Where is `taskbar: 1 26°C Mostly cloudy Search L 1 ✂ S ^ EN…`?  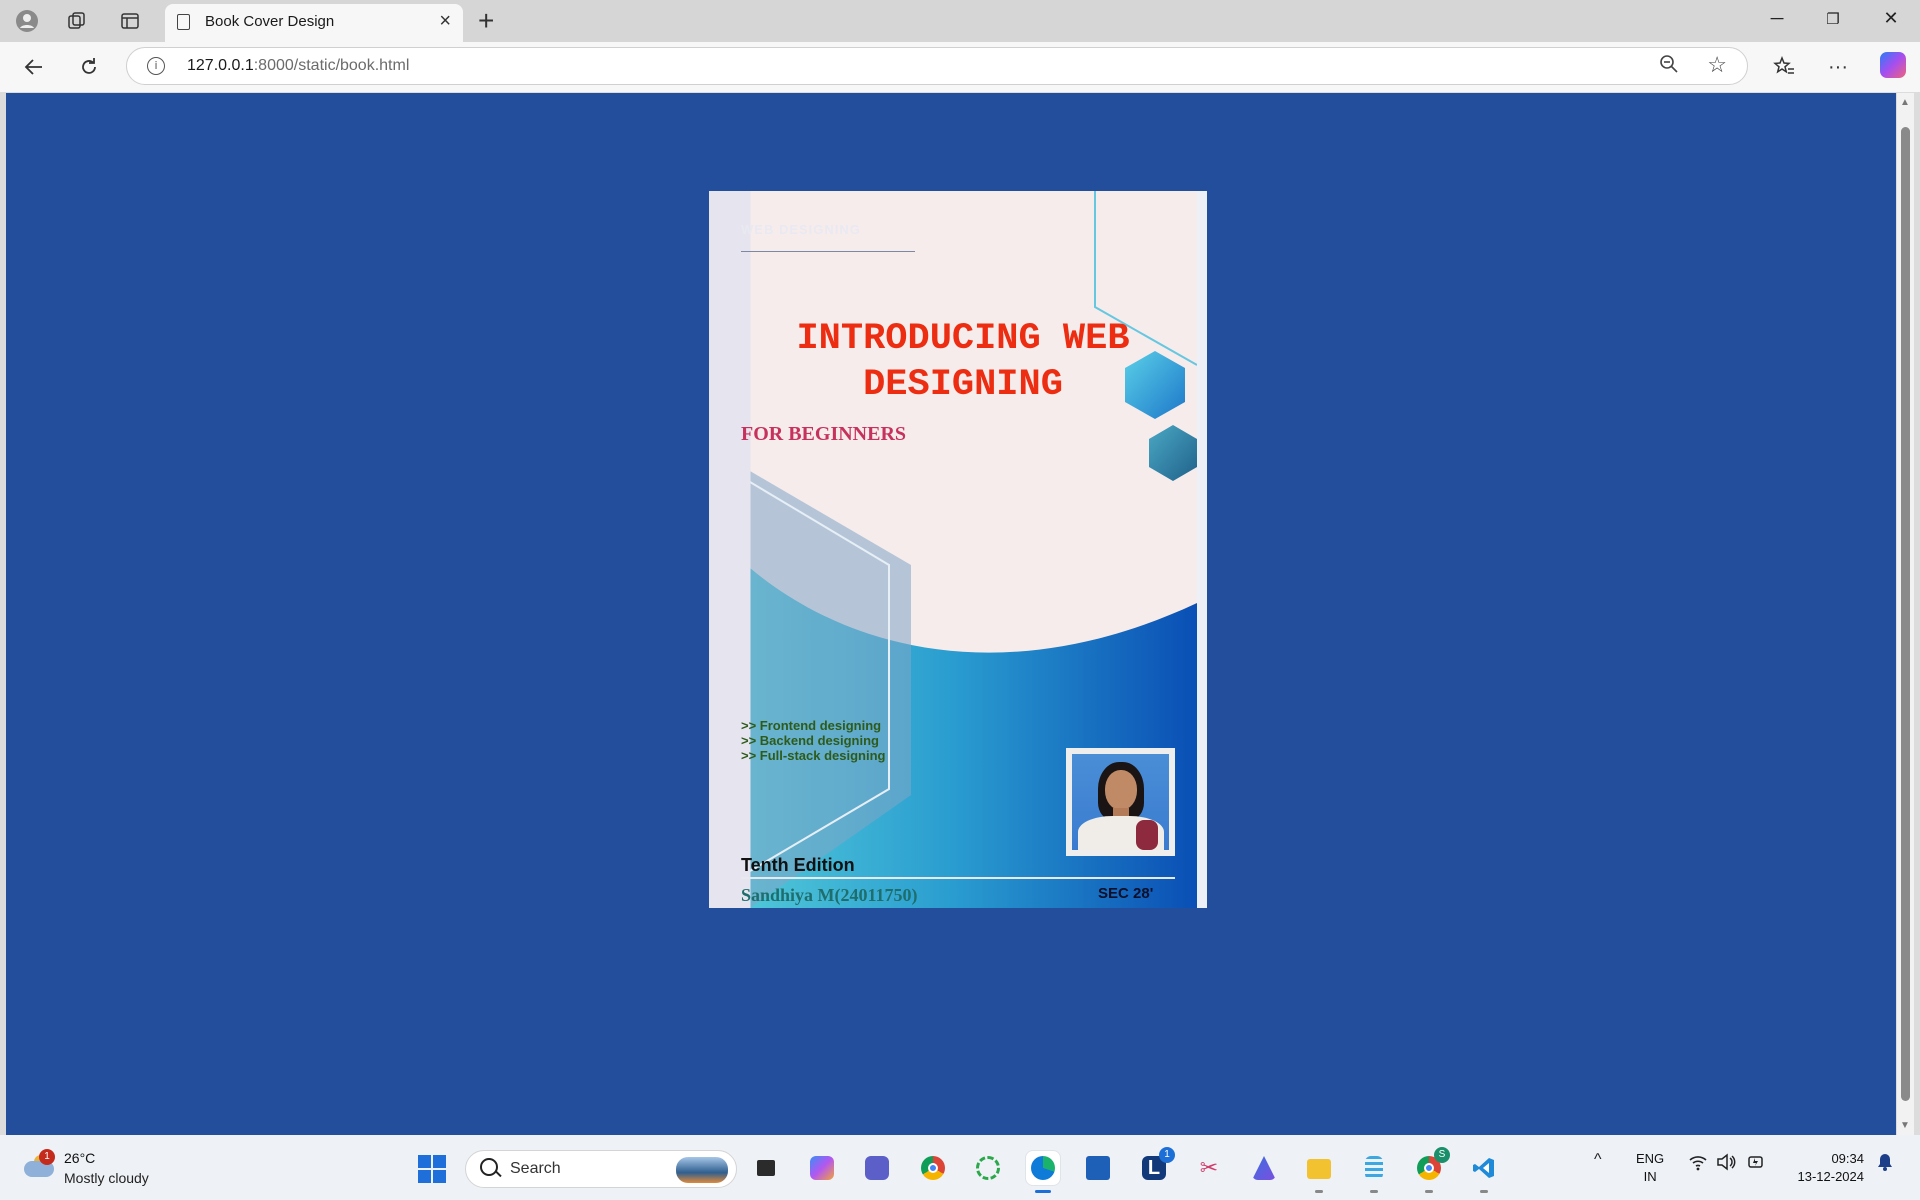
taskbar: 1 26°C Mostly cloudy Search L 1 ✂ S ^ EN… is located at coordinates (960, 1167).